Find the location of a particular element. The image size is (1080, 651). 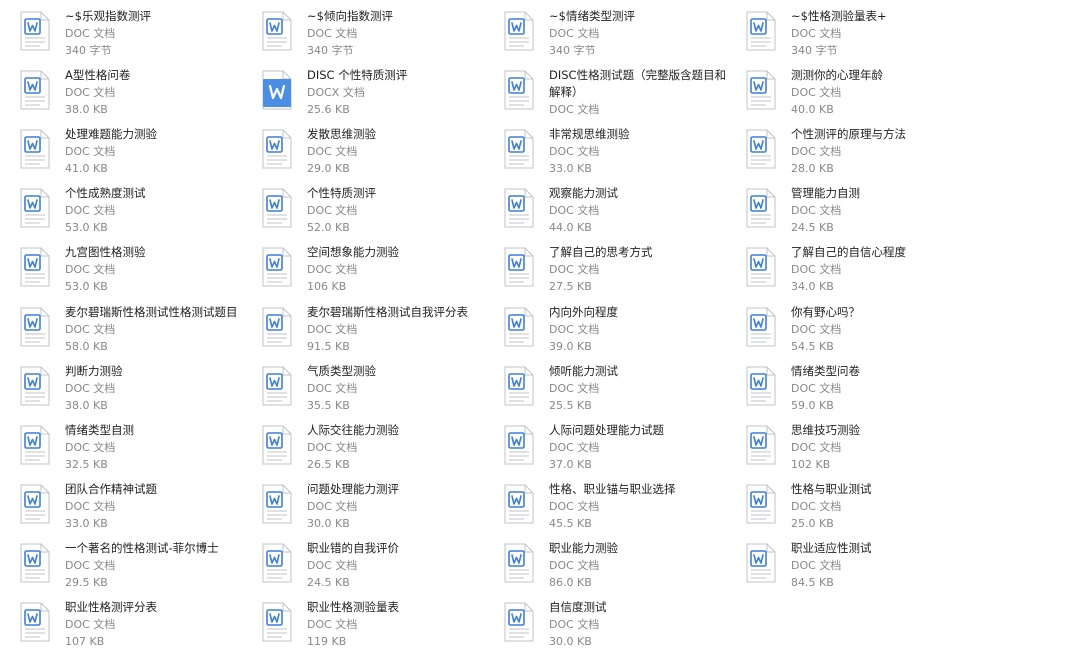

file-name: ~$倾向指数测评 is located at coordinates (350, 16).